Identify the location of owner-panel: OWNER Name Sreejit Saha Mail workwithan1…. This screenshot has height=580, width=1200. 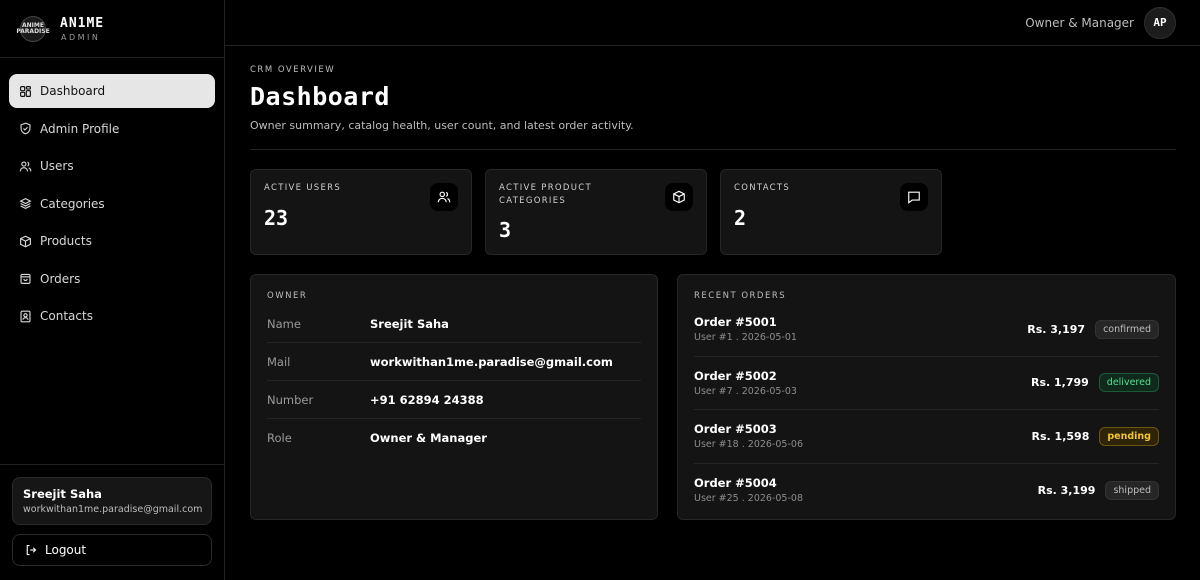
(454, 397).